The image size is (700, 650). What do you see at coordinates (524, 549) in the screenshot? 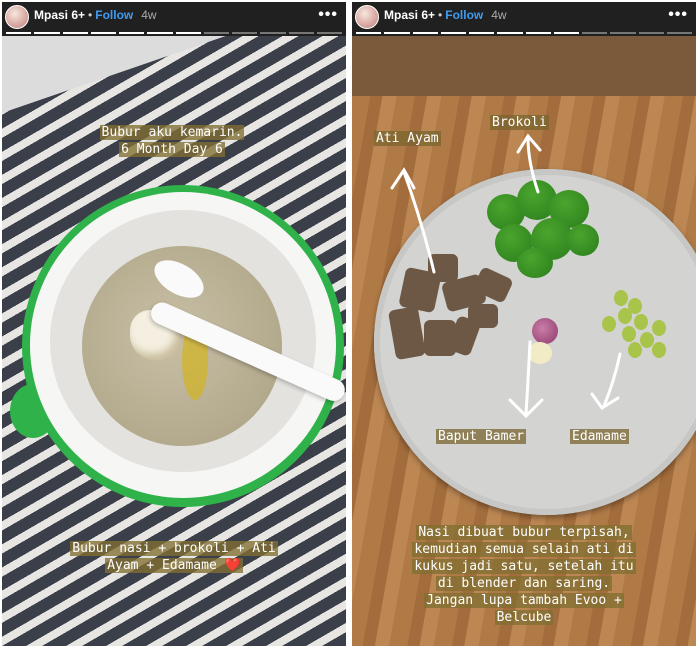
I see `caption-line-2: kemudian semua selain ati di` at bounding box center [524, 549].